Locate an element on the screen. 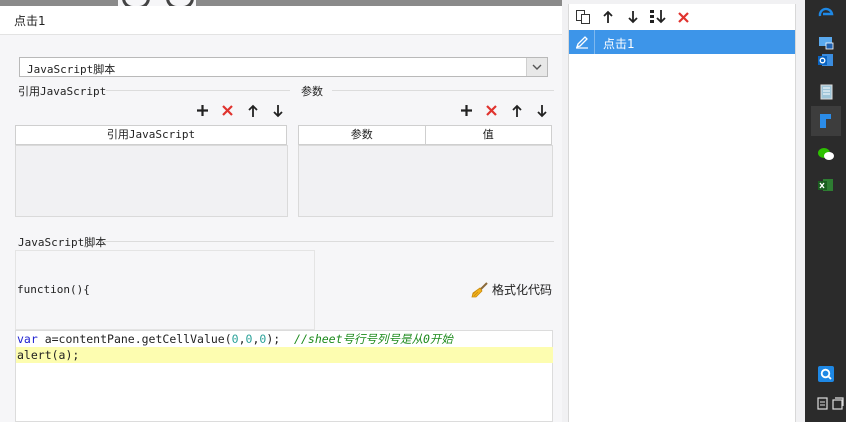 The height and width of the screenshot is (422, 846). copy-icon is located at coordinates (583, 17).